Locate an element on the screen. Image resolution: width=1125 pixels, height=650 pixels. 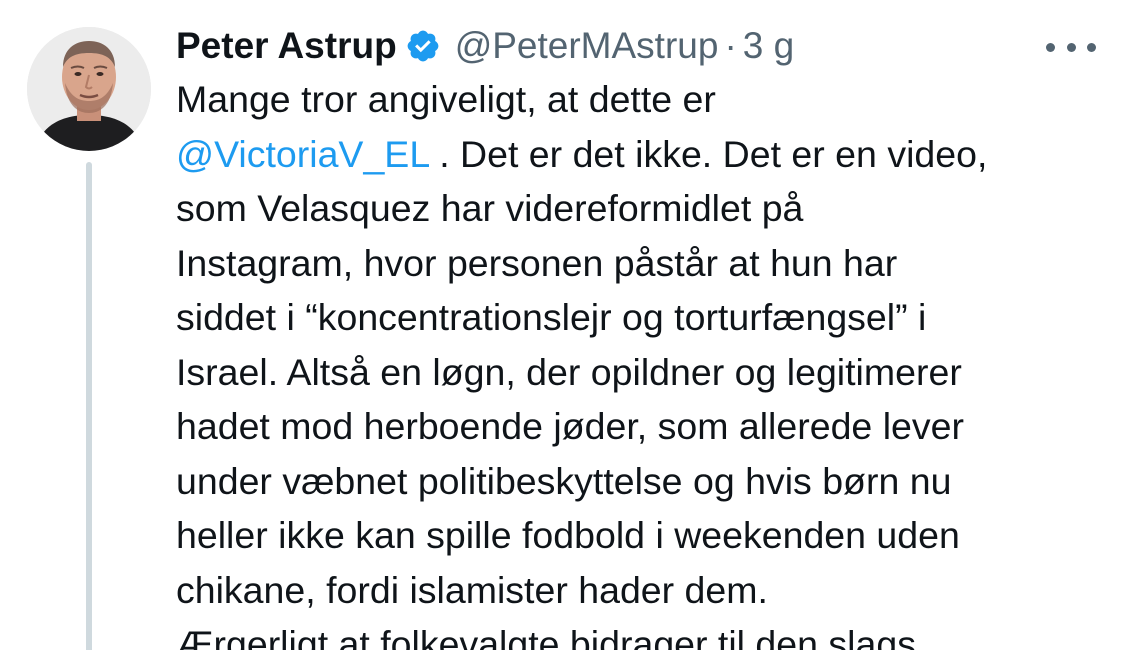
verified-badge-icon is located at coordinates (423, 46).